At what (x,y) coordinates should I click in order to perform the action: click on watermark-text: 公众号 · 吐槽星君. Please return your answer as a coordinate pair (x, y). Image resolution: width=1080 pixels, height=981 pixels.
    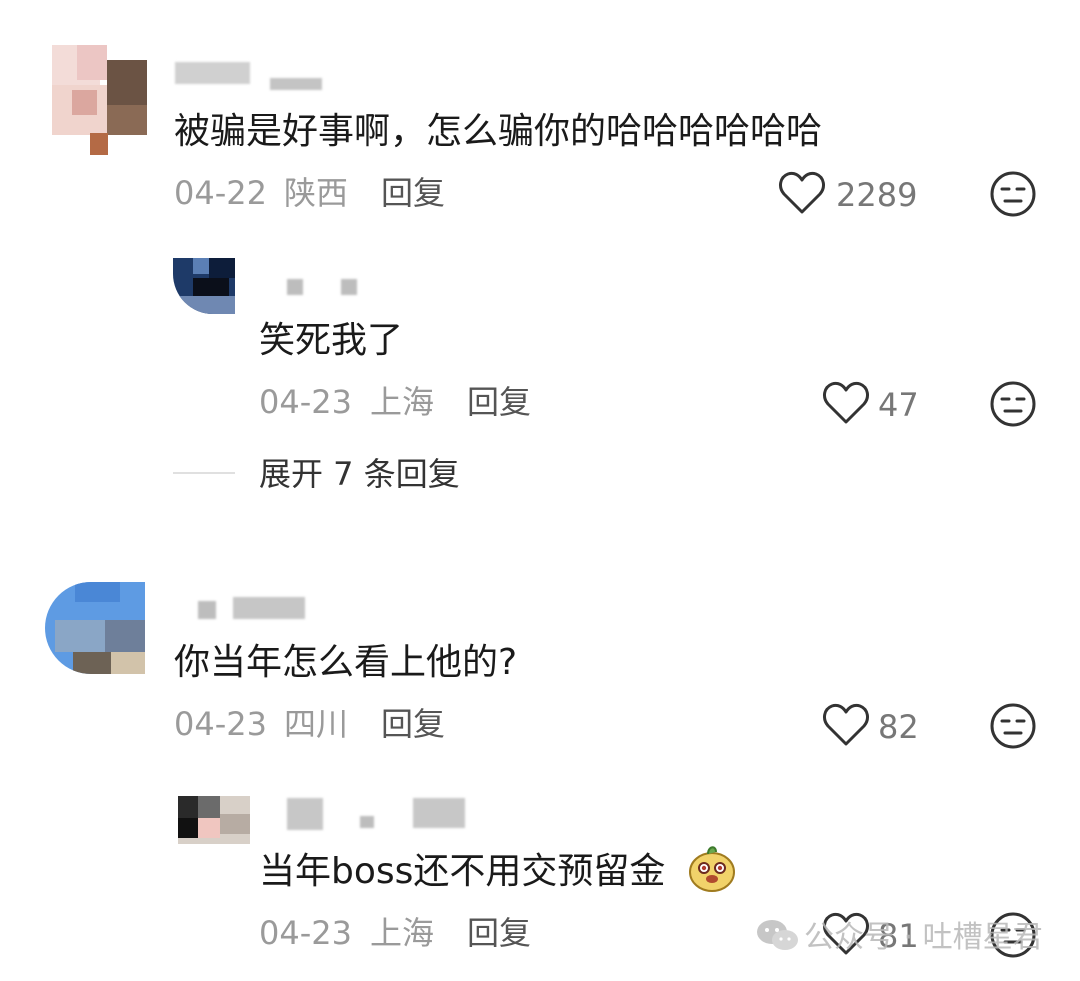
    Looking at the image, I should click on (923, 937).